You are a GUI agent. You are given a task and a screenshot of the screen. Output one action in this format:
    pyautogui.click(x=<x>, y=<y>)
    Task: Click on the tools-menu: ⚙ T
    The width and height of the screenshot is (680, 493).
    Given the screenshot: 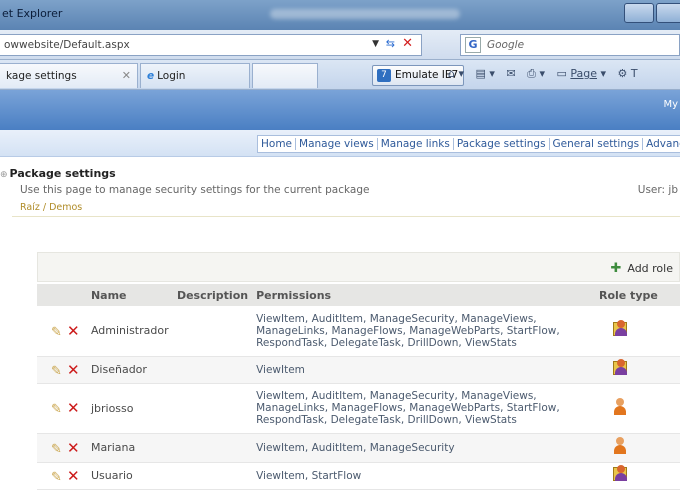 What is the action you would take?
    pyautogui.click(x=632, y=73)
    